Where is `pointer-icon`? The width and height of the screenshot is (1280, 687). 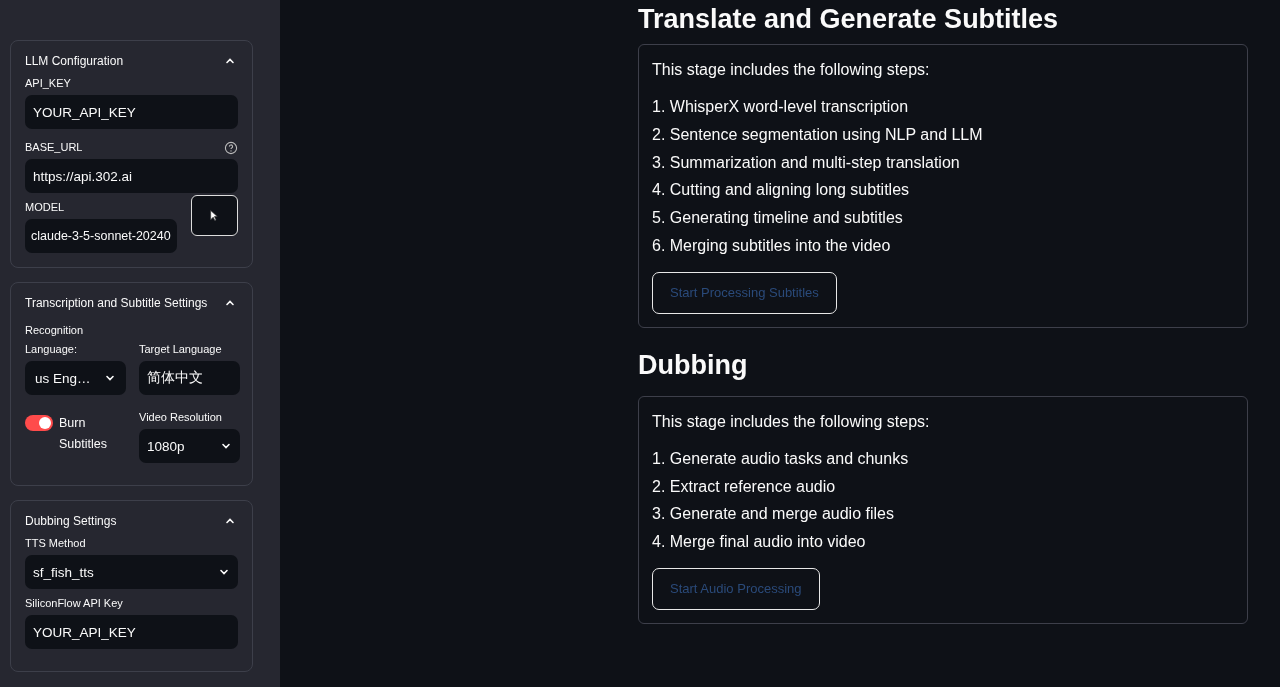
pointer-icon is located at coordinates (214, 215).